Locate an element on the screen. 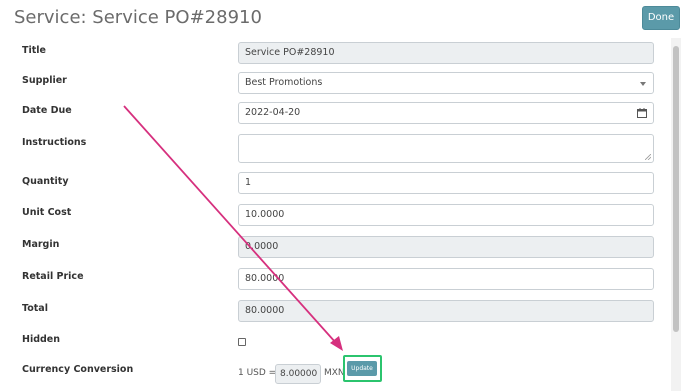  quantity-field: 1 is located at coordinates (446, 183).